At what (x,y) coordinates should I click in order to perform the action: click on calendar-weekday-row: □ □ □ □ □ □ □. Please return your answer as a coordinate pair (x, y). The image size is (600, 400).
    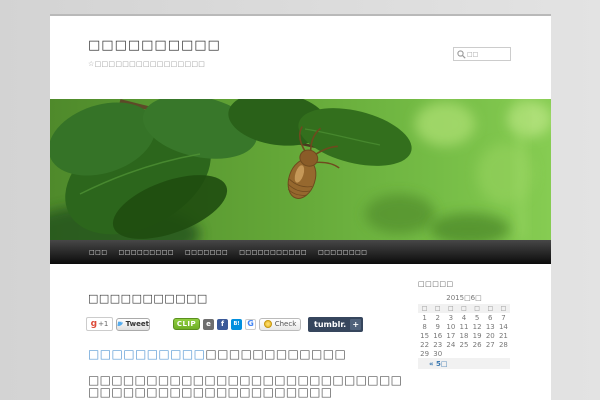
    Looking at the image, I should click on (464, 308).